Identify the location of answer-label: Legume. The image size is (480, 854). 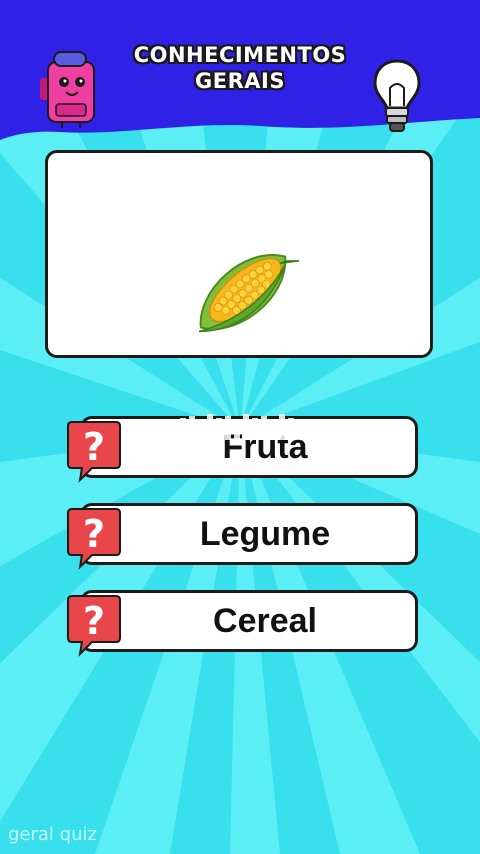
(265, 534).